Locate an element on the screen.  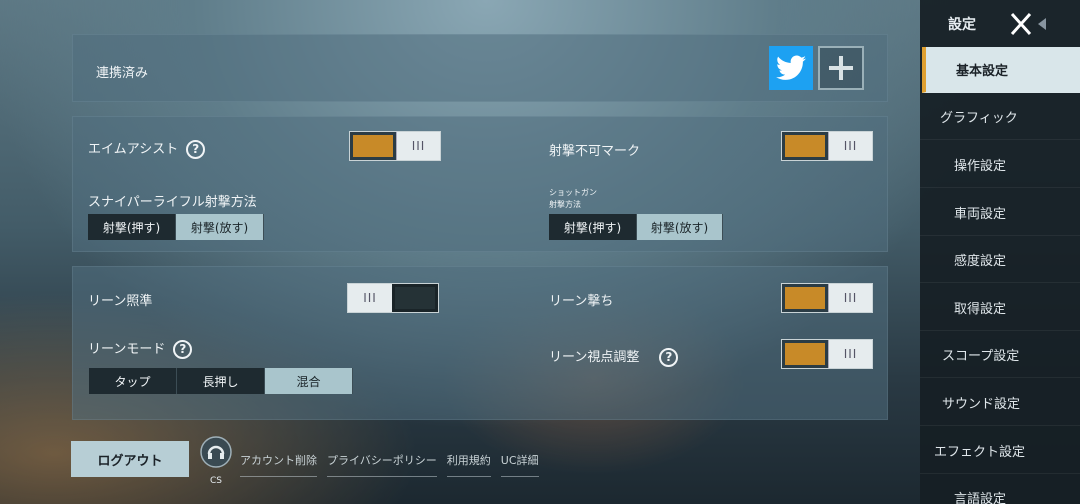
account-delete-link: アカウント削除 is located at coordinates (278, 464).